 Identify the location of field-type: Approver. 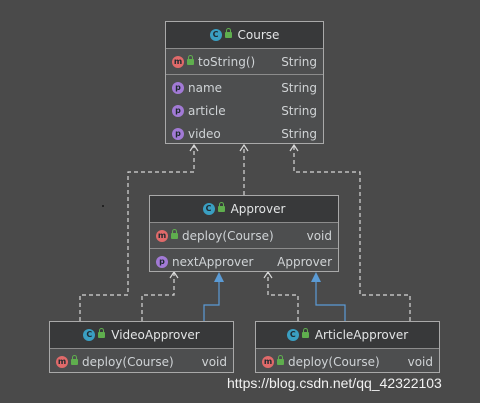
(304, 261).